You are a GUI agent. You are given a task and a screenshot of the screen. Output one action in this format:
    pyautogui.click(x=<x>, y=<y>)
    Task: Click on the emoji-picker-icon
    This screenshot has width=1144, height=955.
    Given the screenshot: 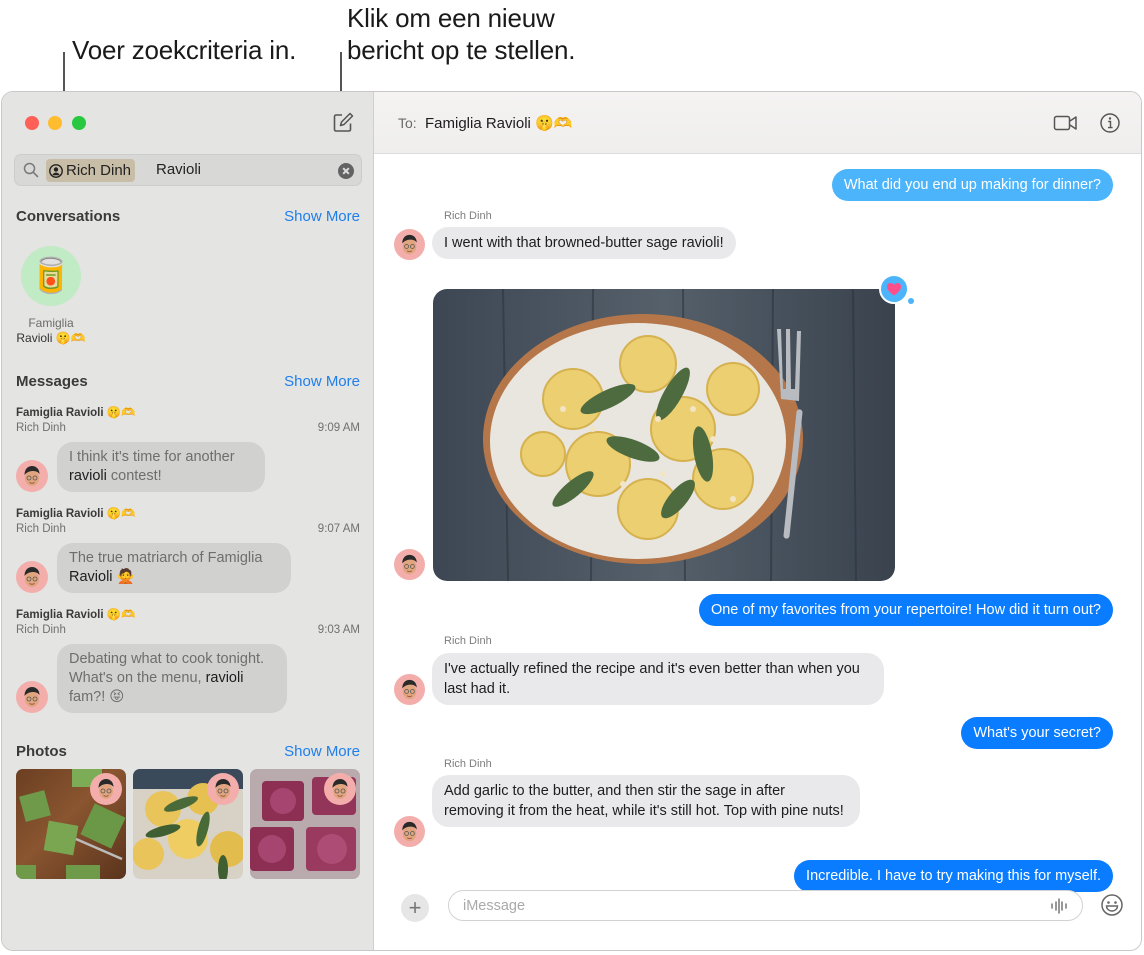 What is the action you would take?
    pyautogui.click(x=1112, y=905)
    